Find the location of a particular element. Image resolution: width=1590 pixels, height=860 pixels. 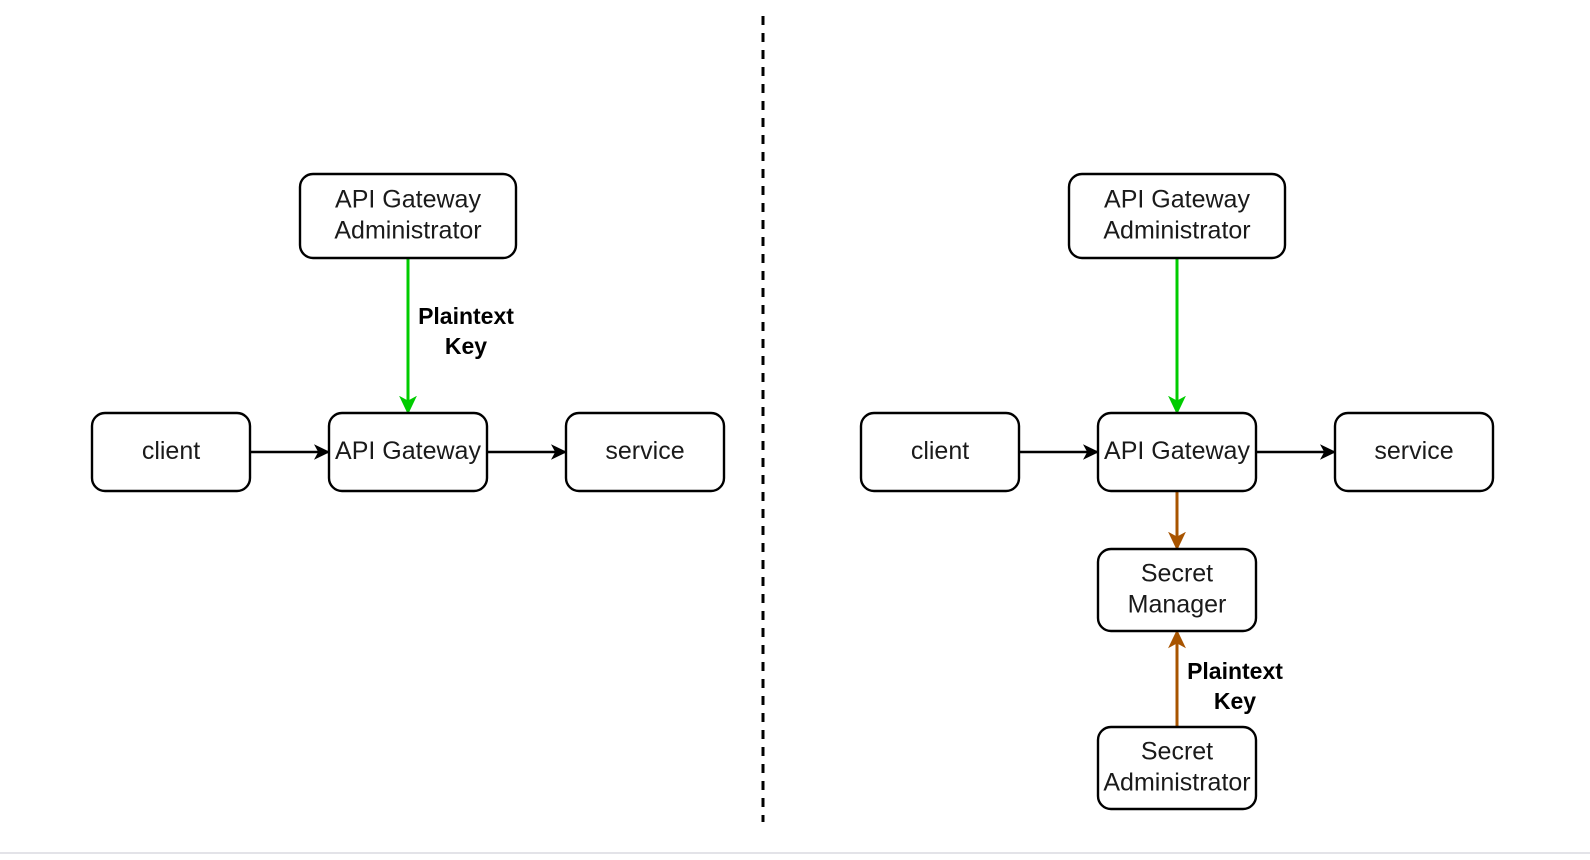

edge-administrator-to-api-gateway-label: Plaintext Key is located at coordinates (466, 331).